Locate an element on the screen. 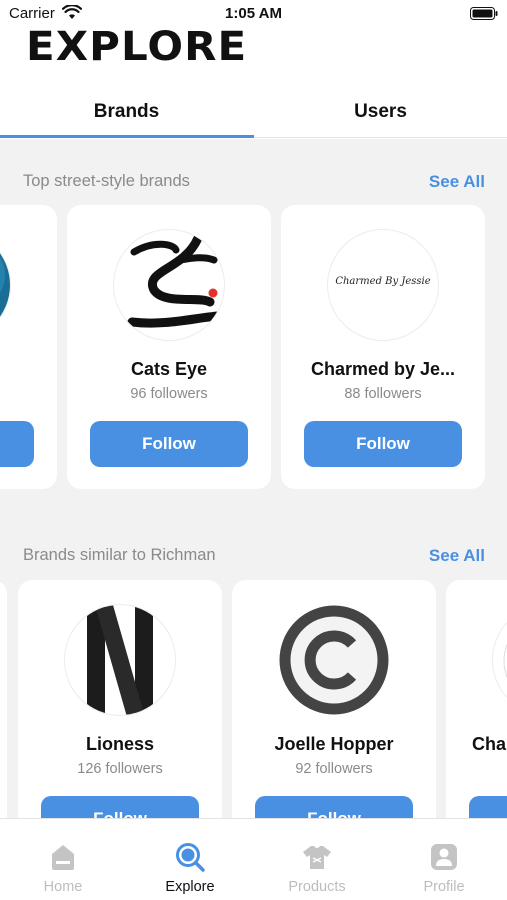 This screenshot has width=507, height=900. brand-name: Lioness is located at coordinates (120, 744).